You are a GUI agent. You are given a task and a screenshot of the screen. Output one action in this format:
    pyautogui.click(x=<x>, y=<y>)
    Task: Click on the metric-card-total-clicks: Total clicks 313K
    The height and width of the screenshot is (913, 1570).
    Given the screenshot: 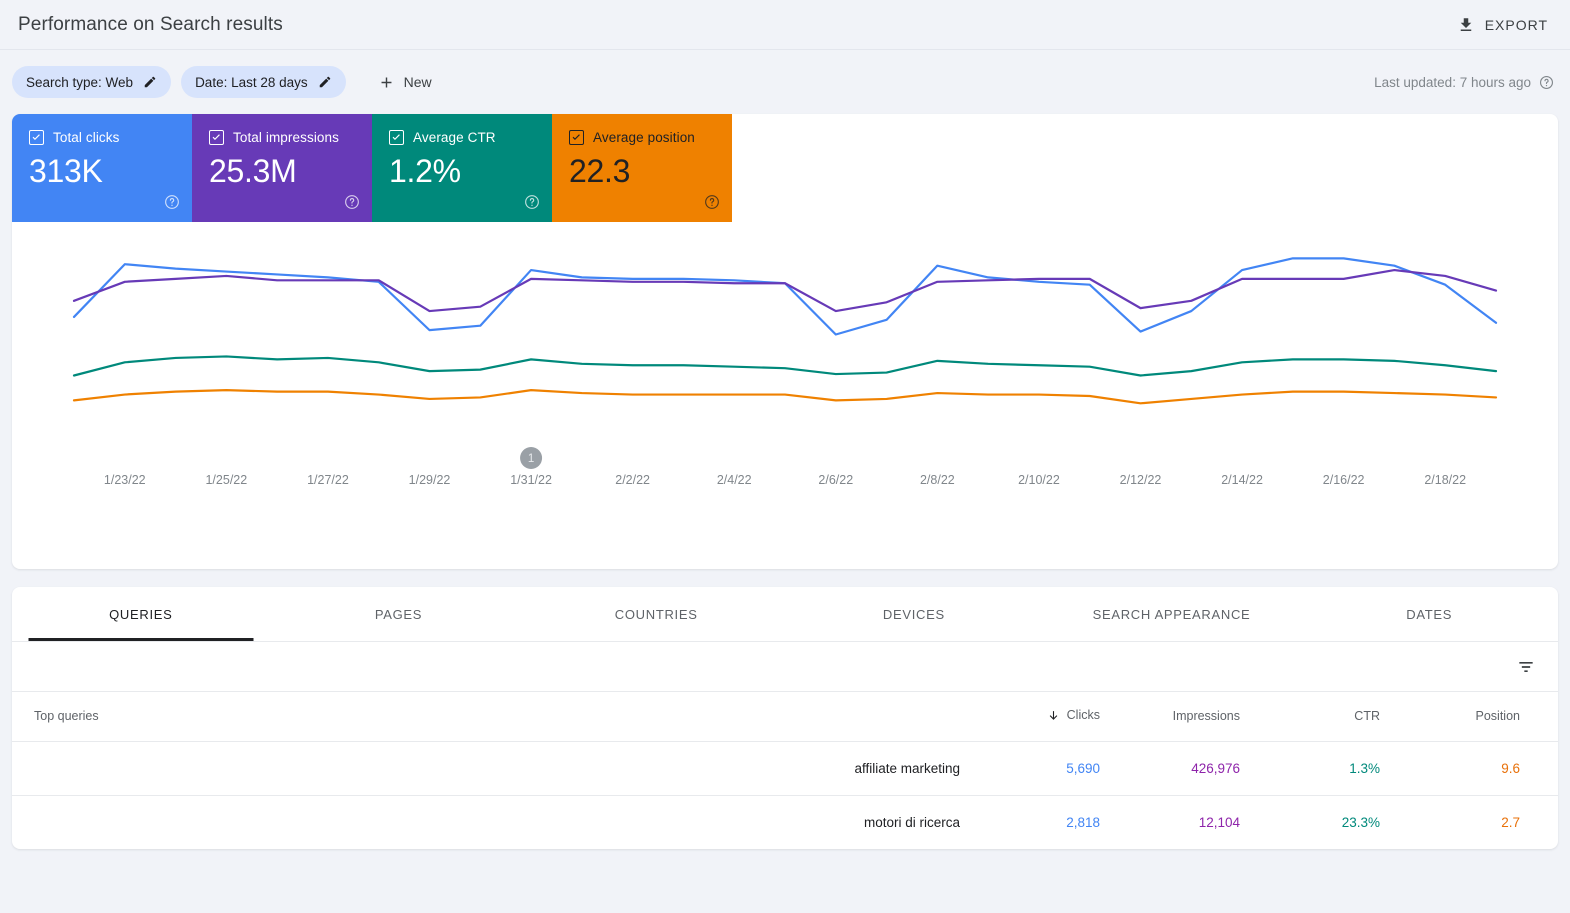 What is the action you would take?
    pyautogui.click(x=102, y=168)
    